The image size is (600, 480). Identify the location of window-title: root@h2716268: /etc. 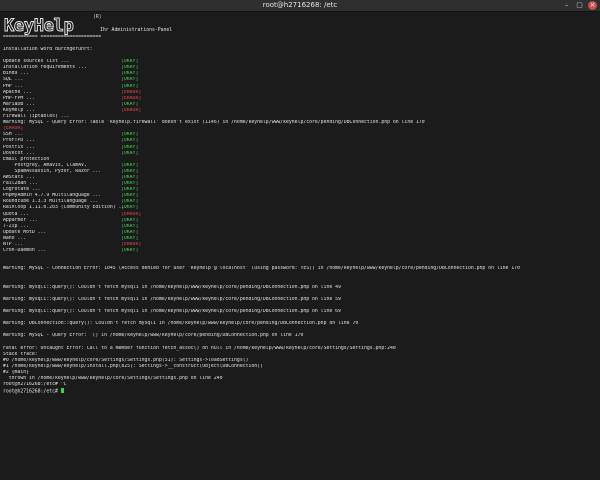
(300, 5).